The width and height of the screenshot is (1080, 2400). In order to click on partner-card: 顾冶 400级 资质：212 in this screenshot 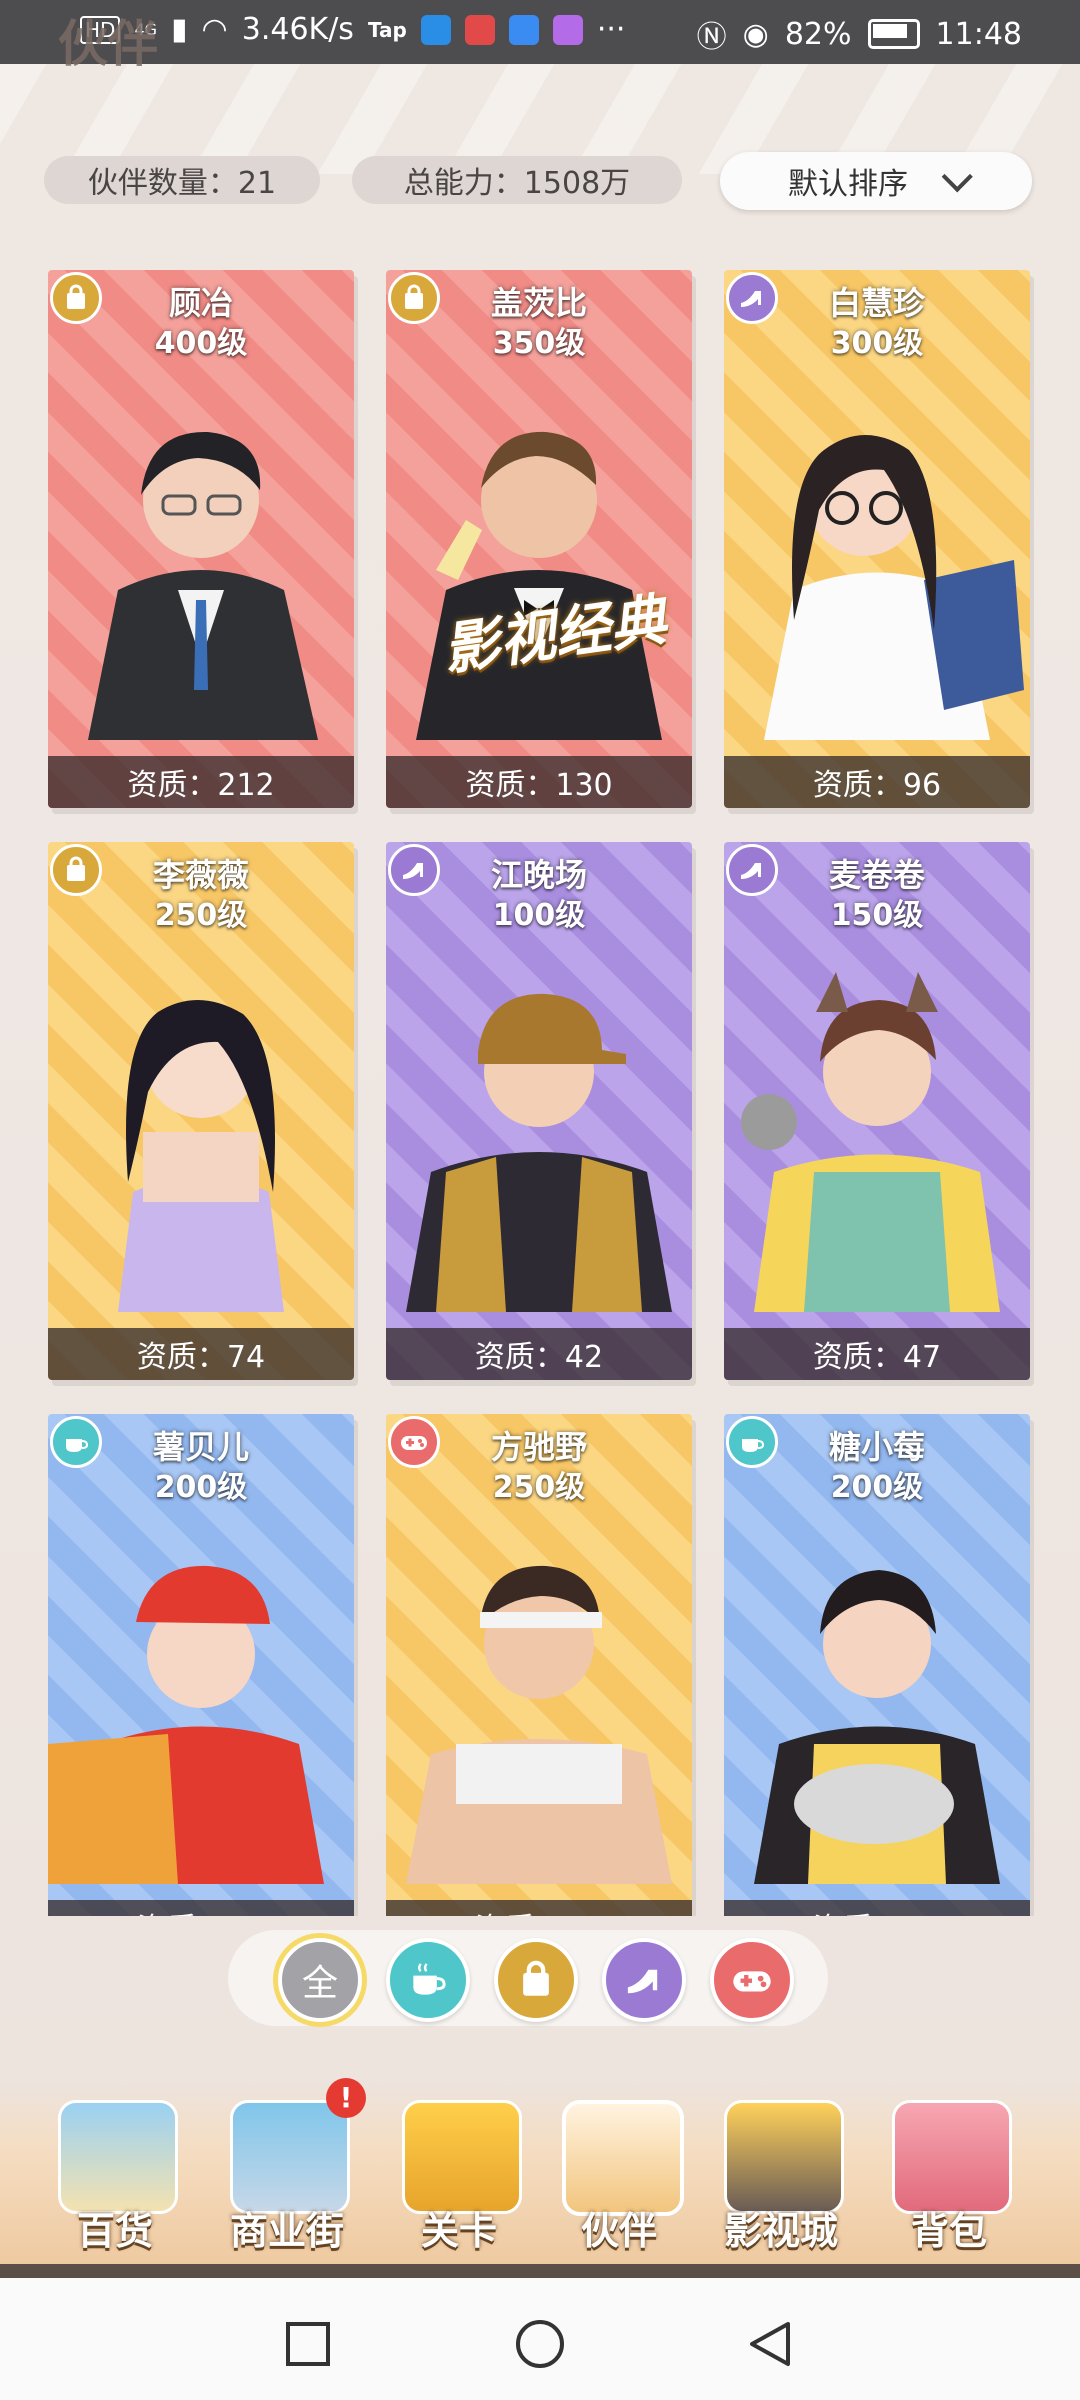, I will do `click(201, 539)`.